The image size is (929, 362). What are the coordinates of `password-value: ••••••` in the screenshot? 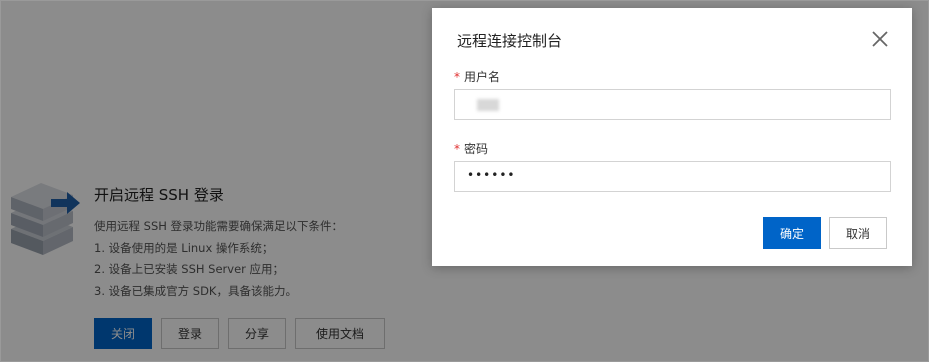 It's located at (491, 175).